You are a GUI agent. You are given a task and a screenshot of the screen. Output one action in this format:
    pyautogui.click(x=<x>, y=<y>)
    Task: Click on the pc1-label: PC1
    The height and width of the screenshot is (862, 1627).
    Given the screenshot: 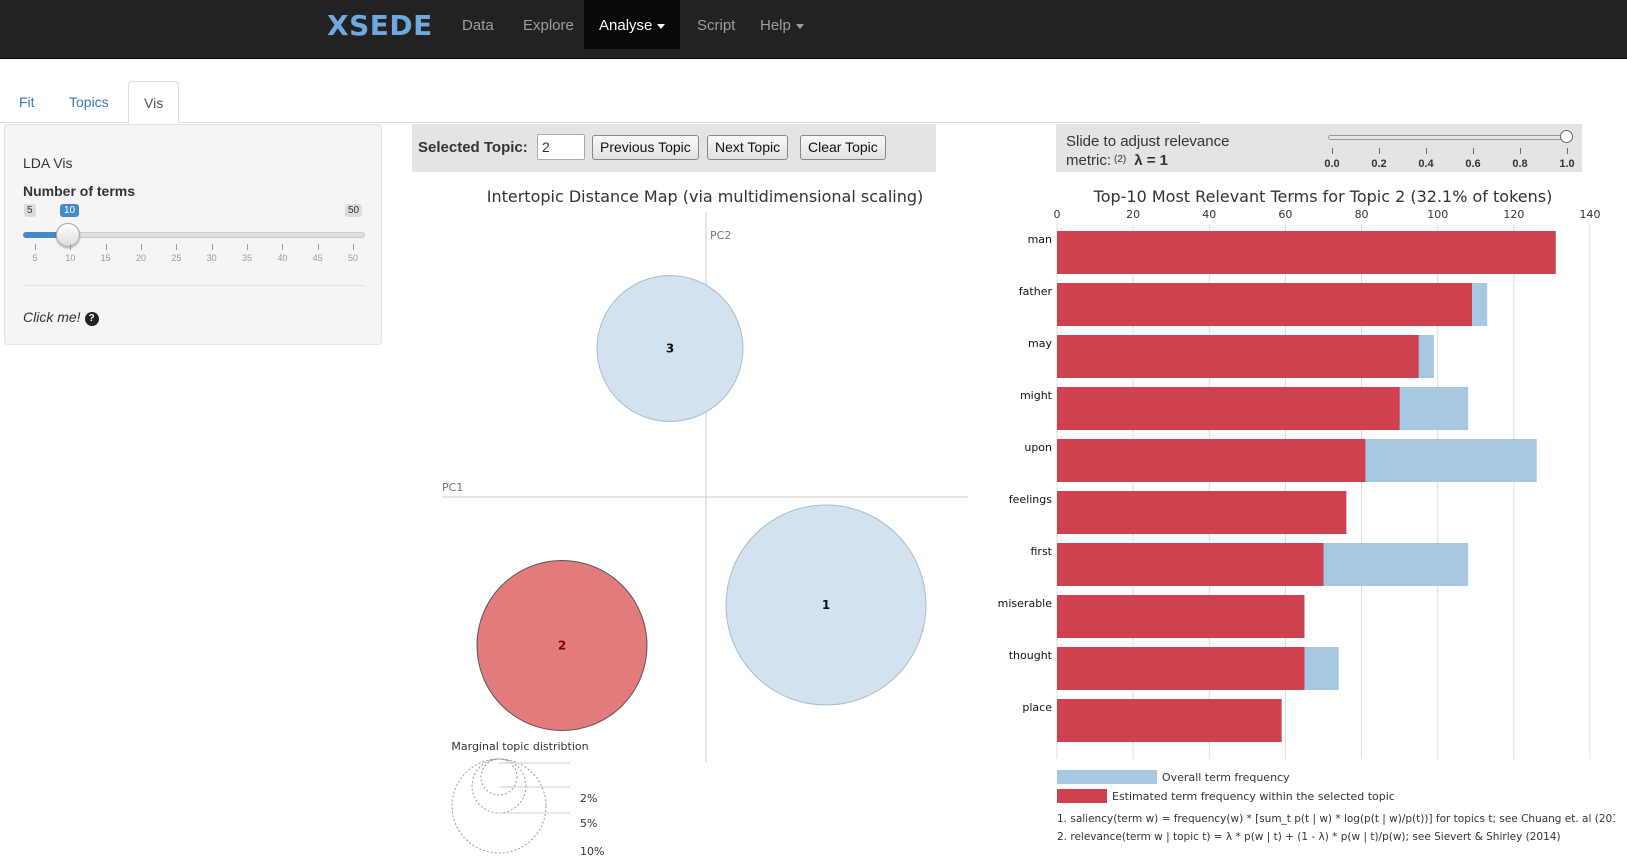 What is the action you would take?
    pyautogui.click(x=452, y=487)
    